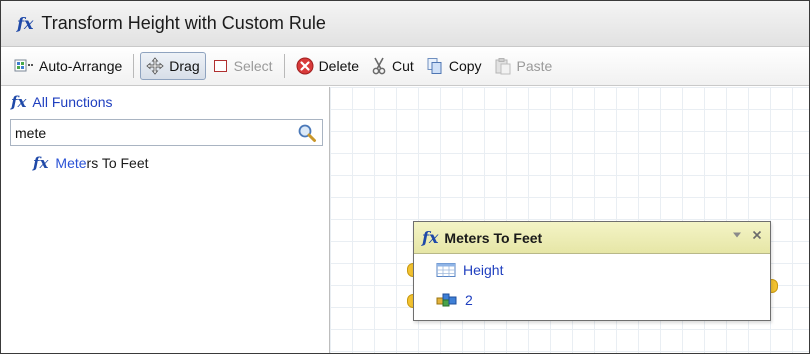 Image resolution: width=810 pixels, height=354 pixels. What do you see at coordinates (253, 66) in the screenshot?
I see `select-label: Select` at bounding box center [253, 66].